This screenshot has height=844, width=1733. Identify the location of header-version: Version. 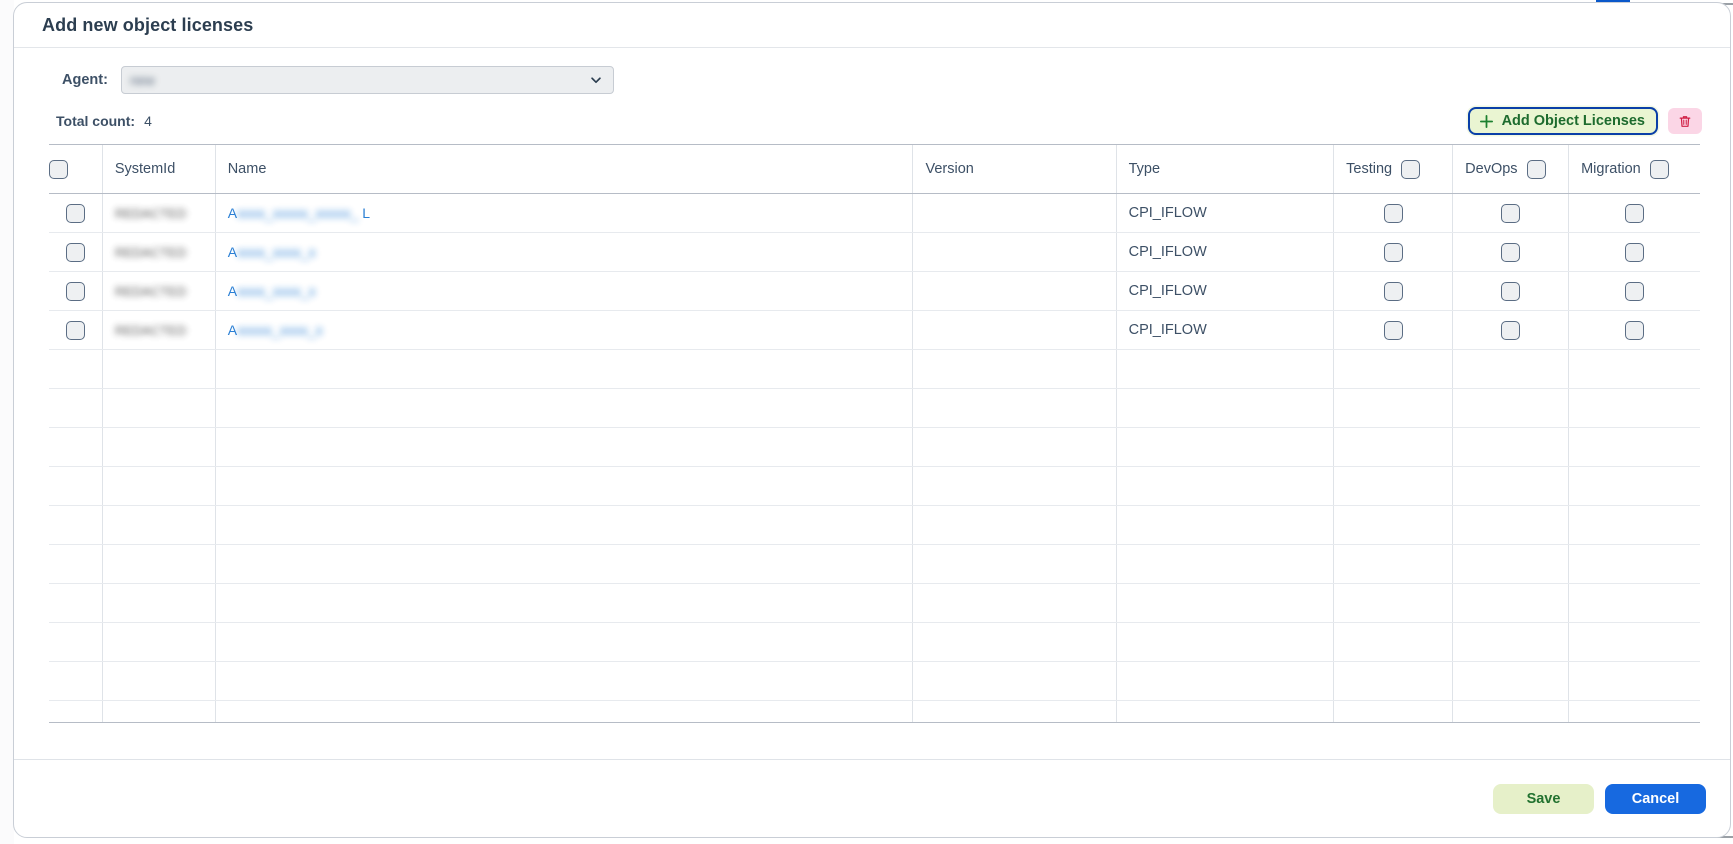
(1014, 169).